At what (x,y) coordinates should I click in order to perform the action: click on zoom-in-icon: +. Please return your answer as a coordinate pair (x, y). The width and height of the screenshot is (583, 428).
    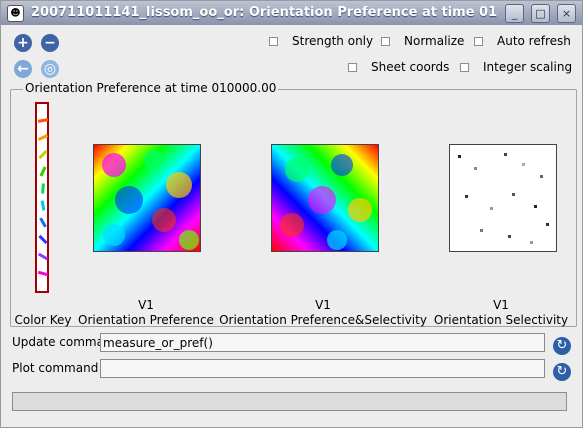
    Looking at the image, I should click on (23, 43).